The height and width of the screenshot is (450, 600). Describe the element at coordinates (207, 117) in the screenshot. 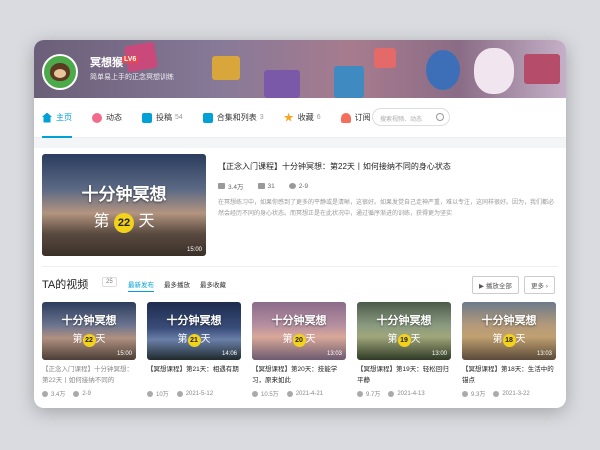

I see `collection-icon` at that location.